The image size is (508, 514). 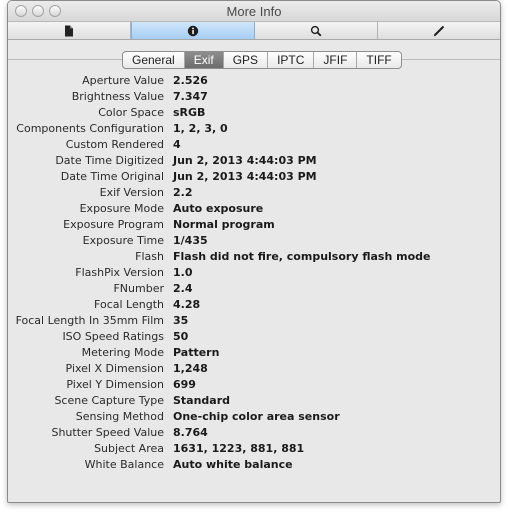 I want to click on exif-row: FlashPix Version 1.0, so click(x=254, y=273).